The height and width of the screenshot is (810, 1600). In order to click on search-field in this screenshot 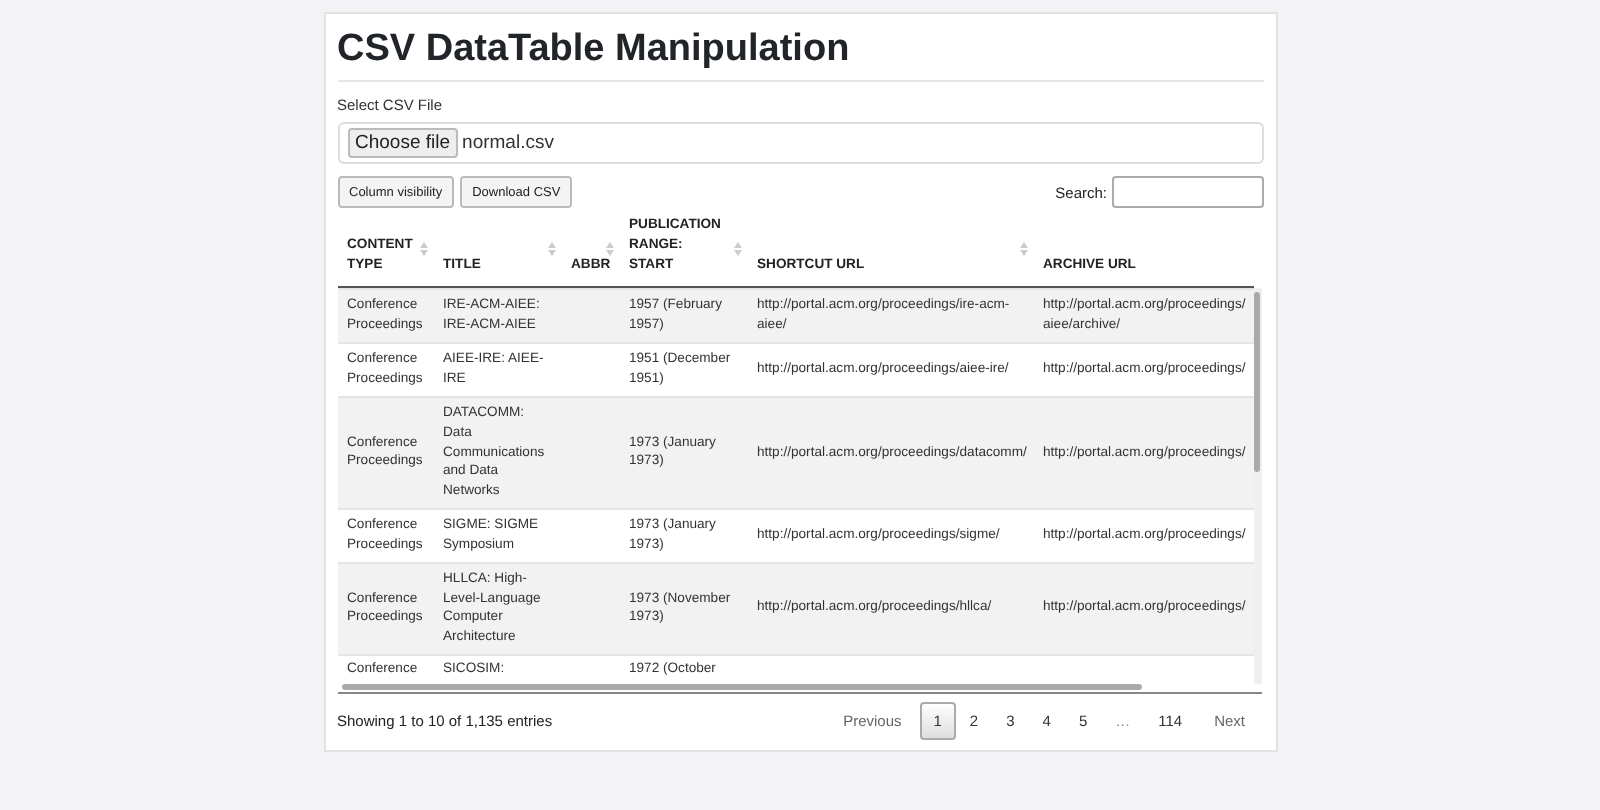, I will do `click(1187, 192)`.